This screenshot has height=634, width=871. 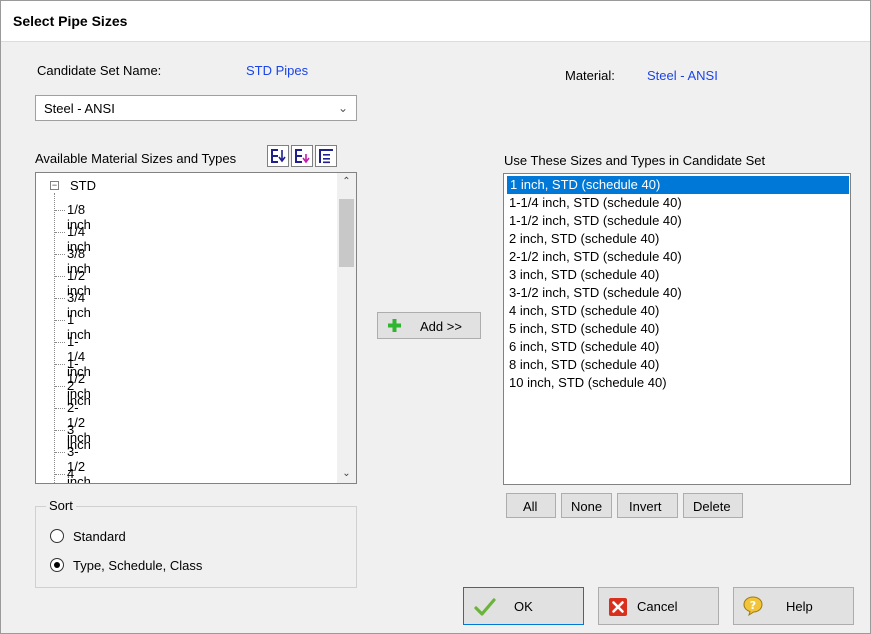 What do you see at coordinates (799, 606) in the screenshot?
I see `help-button-label: Help` at bounding box center [799, 606].